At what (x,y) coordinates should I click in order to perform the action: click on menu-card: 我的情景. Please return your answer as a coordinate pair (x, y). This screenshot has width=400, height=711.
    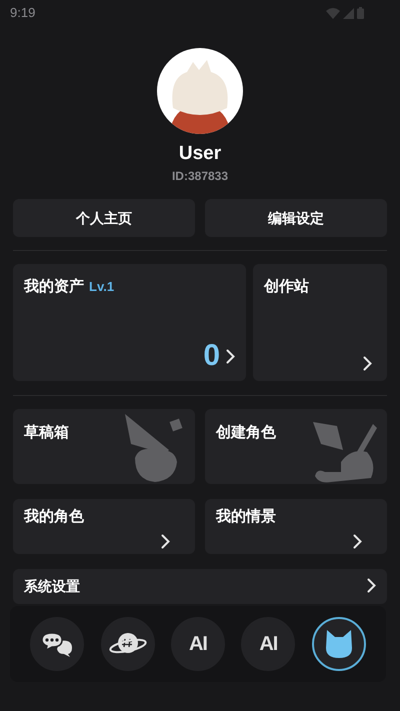
    Looking at the image, I should click on (296, 526).